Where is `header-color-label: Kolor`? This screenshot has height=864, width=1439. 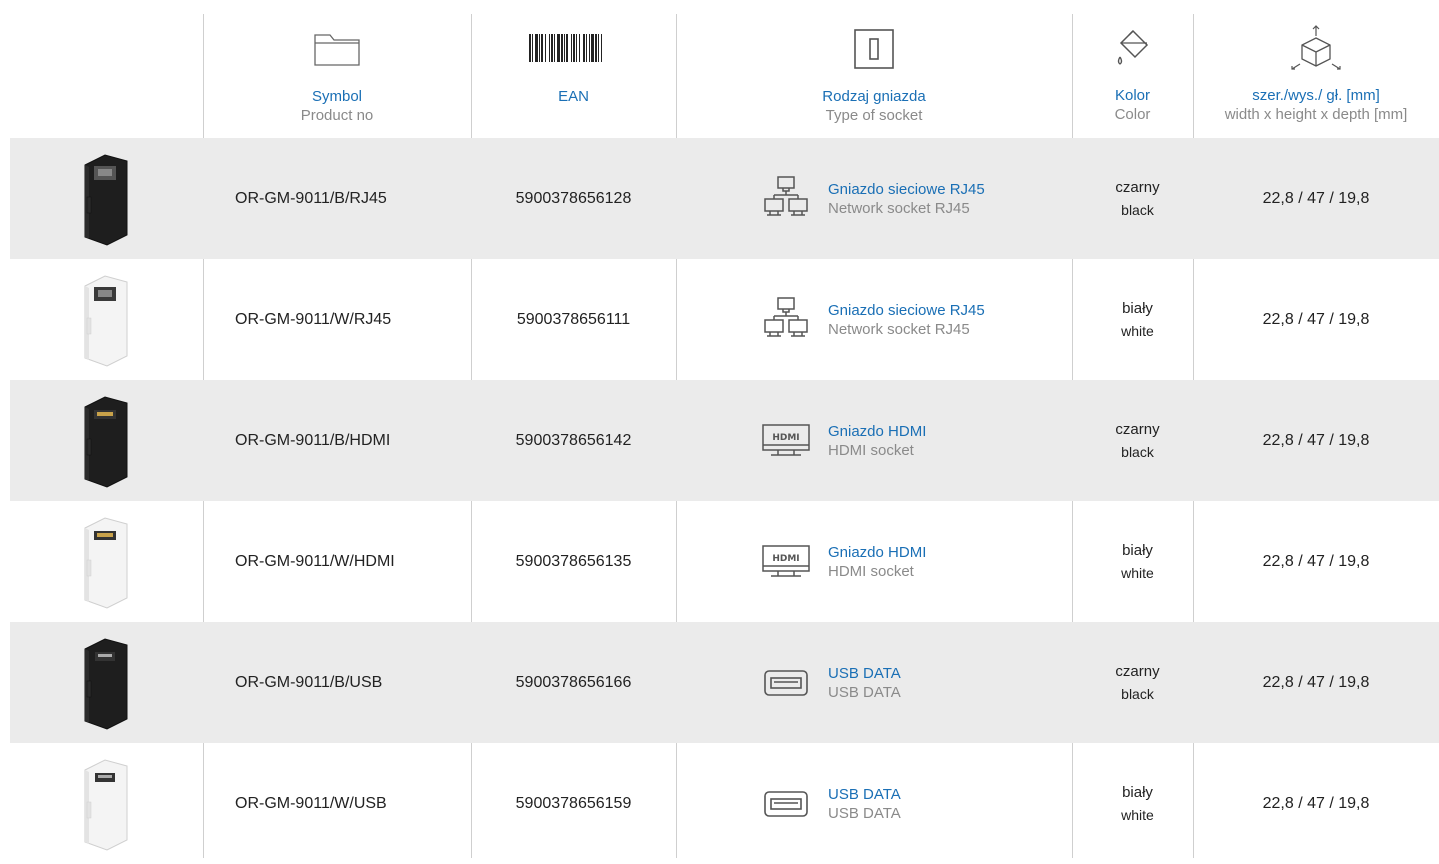
header-color-label: Kolor is located at coordinates (1132, 95).